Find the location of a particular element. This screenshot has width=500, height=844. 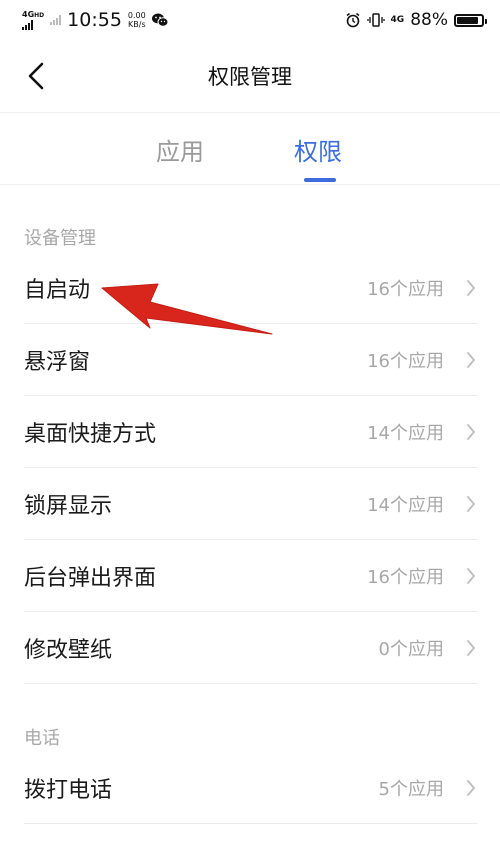

network-speed: 0.00 KB/s is located at coordinates (137, 20).